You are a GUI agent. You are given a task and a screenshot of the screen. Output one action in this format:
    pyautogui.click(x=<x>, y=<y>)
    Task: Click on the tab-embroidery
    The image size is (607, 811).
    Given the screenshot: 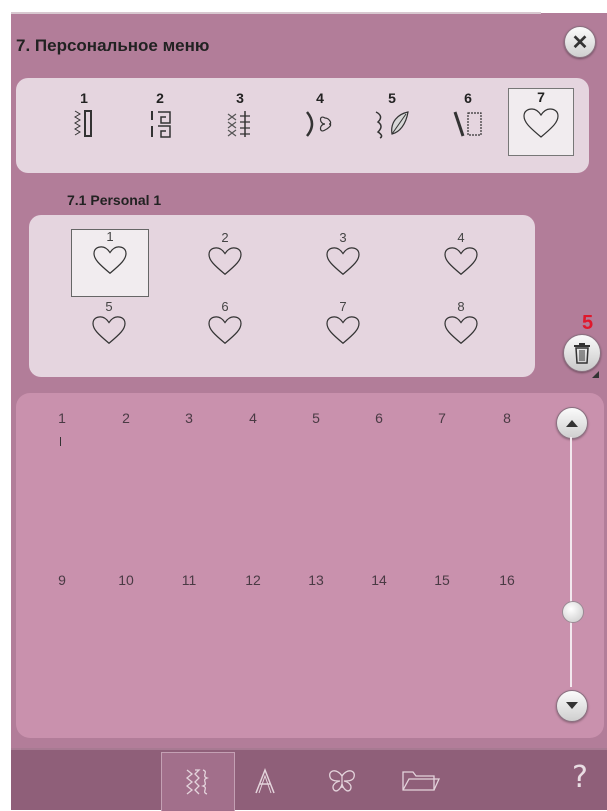 What is the action you would take?
    pyautogui.click(x=342, y=781)
    